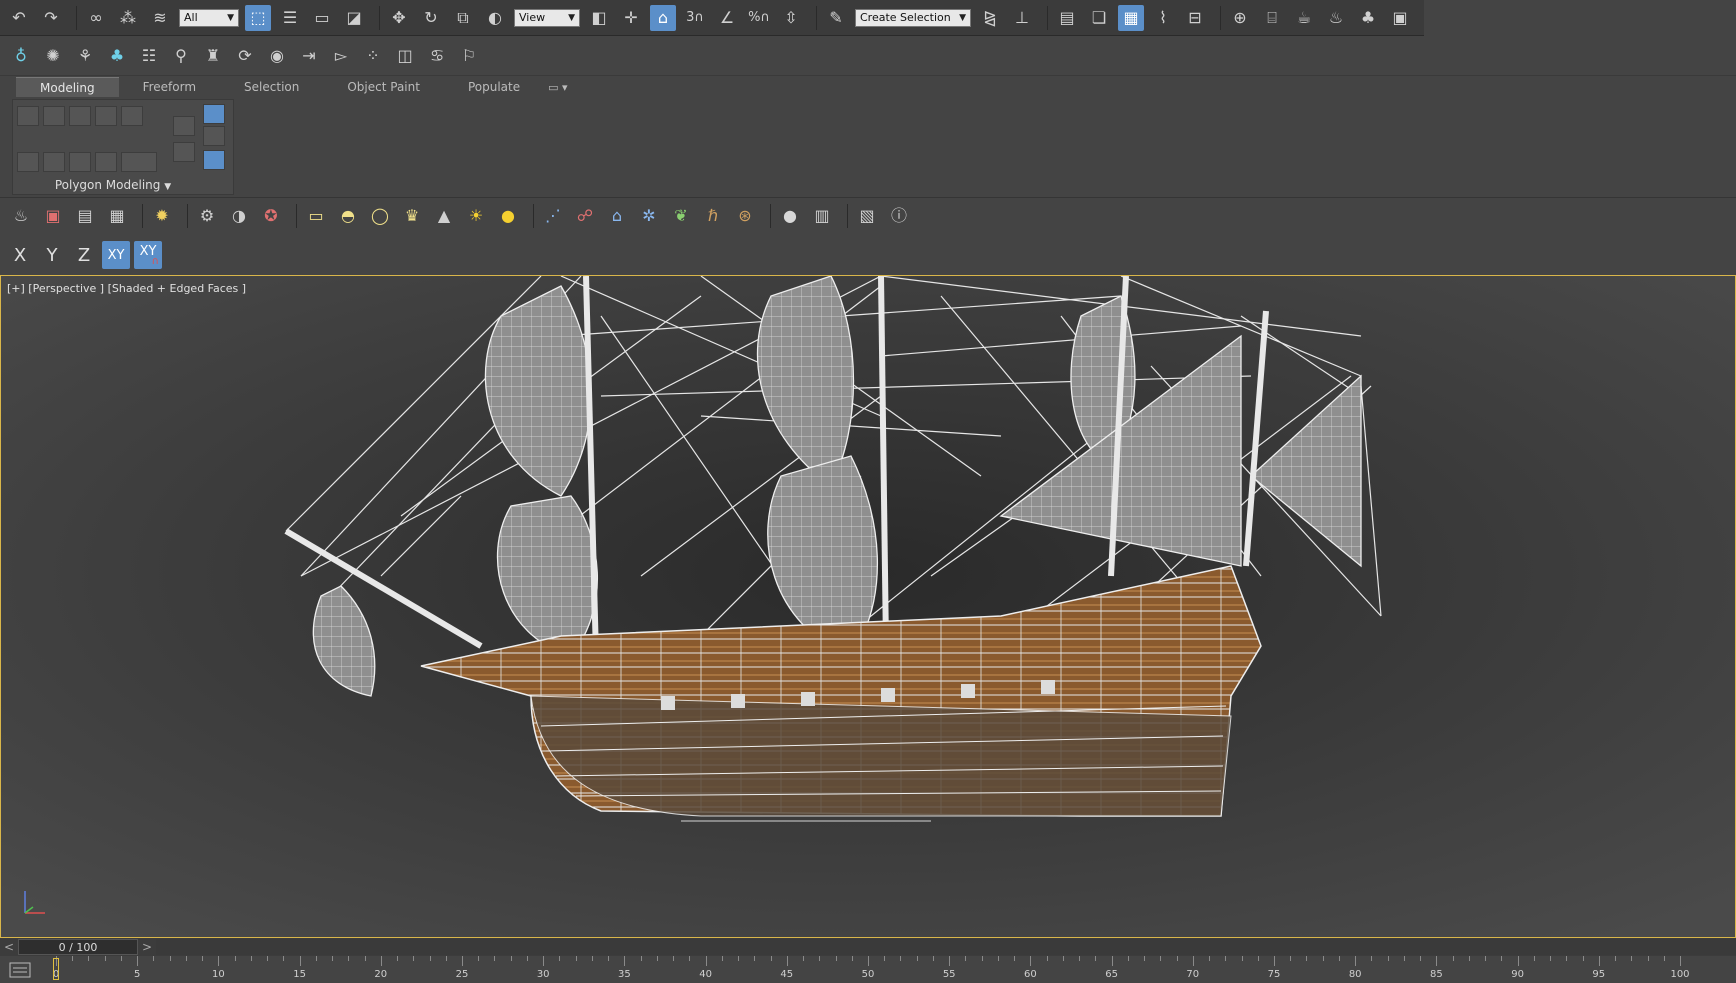 The width and height of the screenshot is (1736, 983). Describe the element at coordinates (727, 18) in the screenshot. I see `angle-snap-icon: ∠` at that location.